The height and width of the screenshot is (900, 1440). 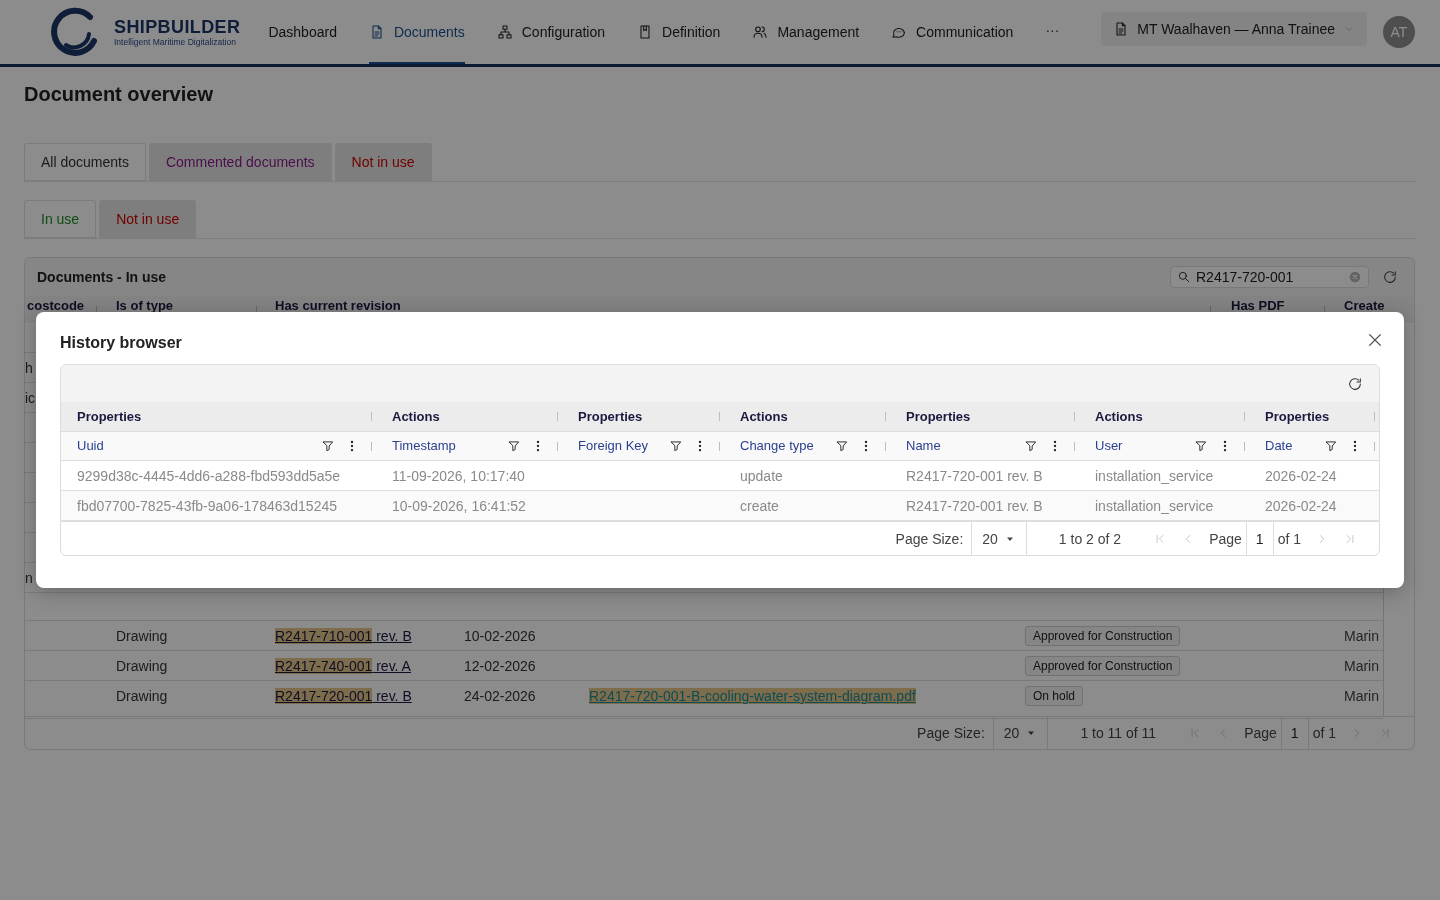 I want to click on nav-item: Communication, so click(x=952, y=32).